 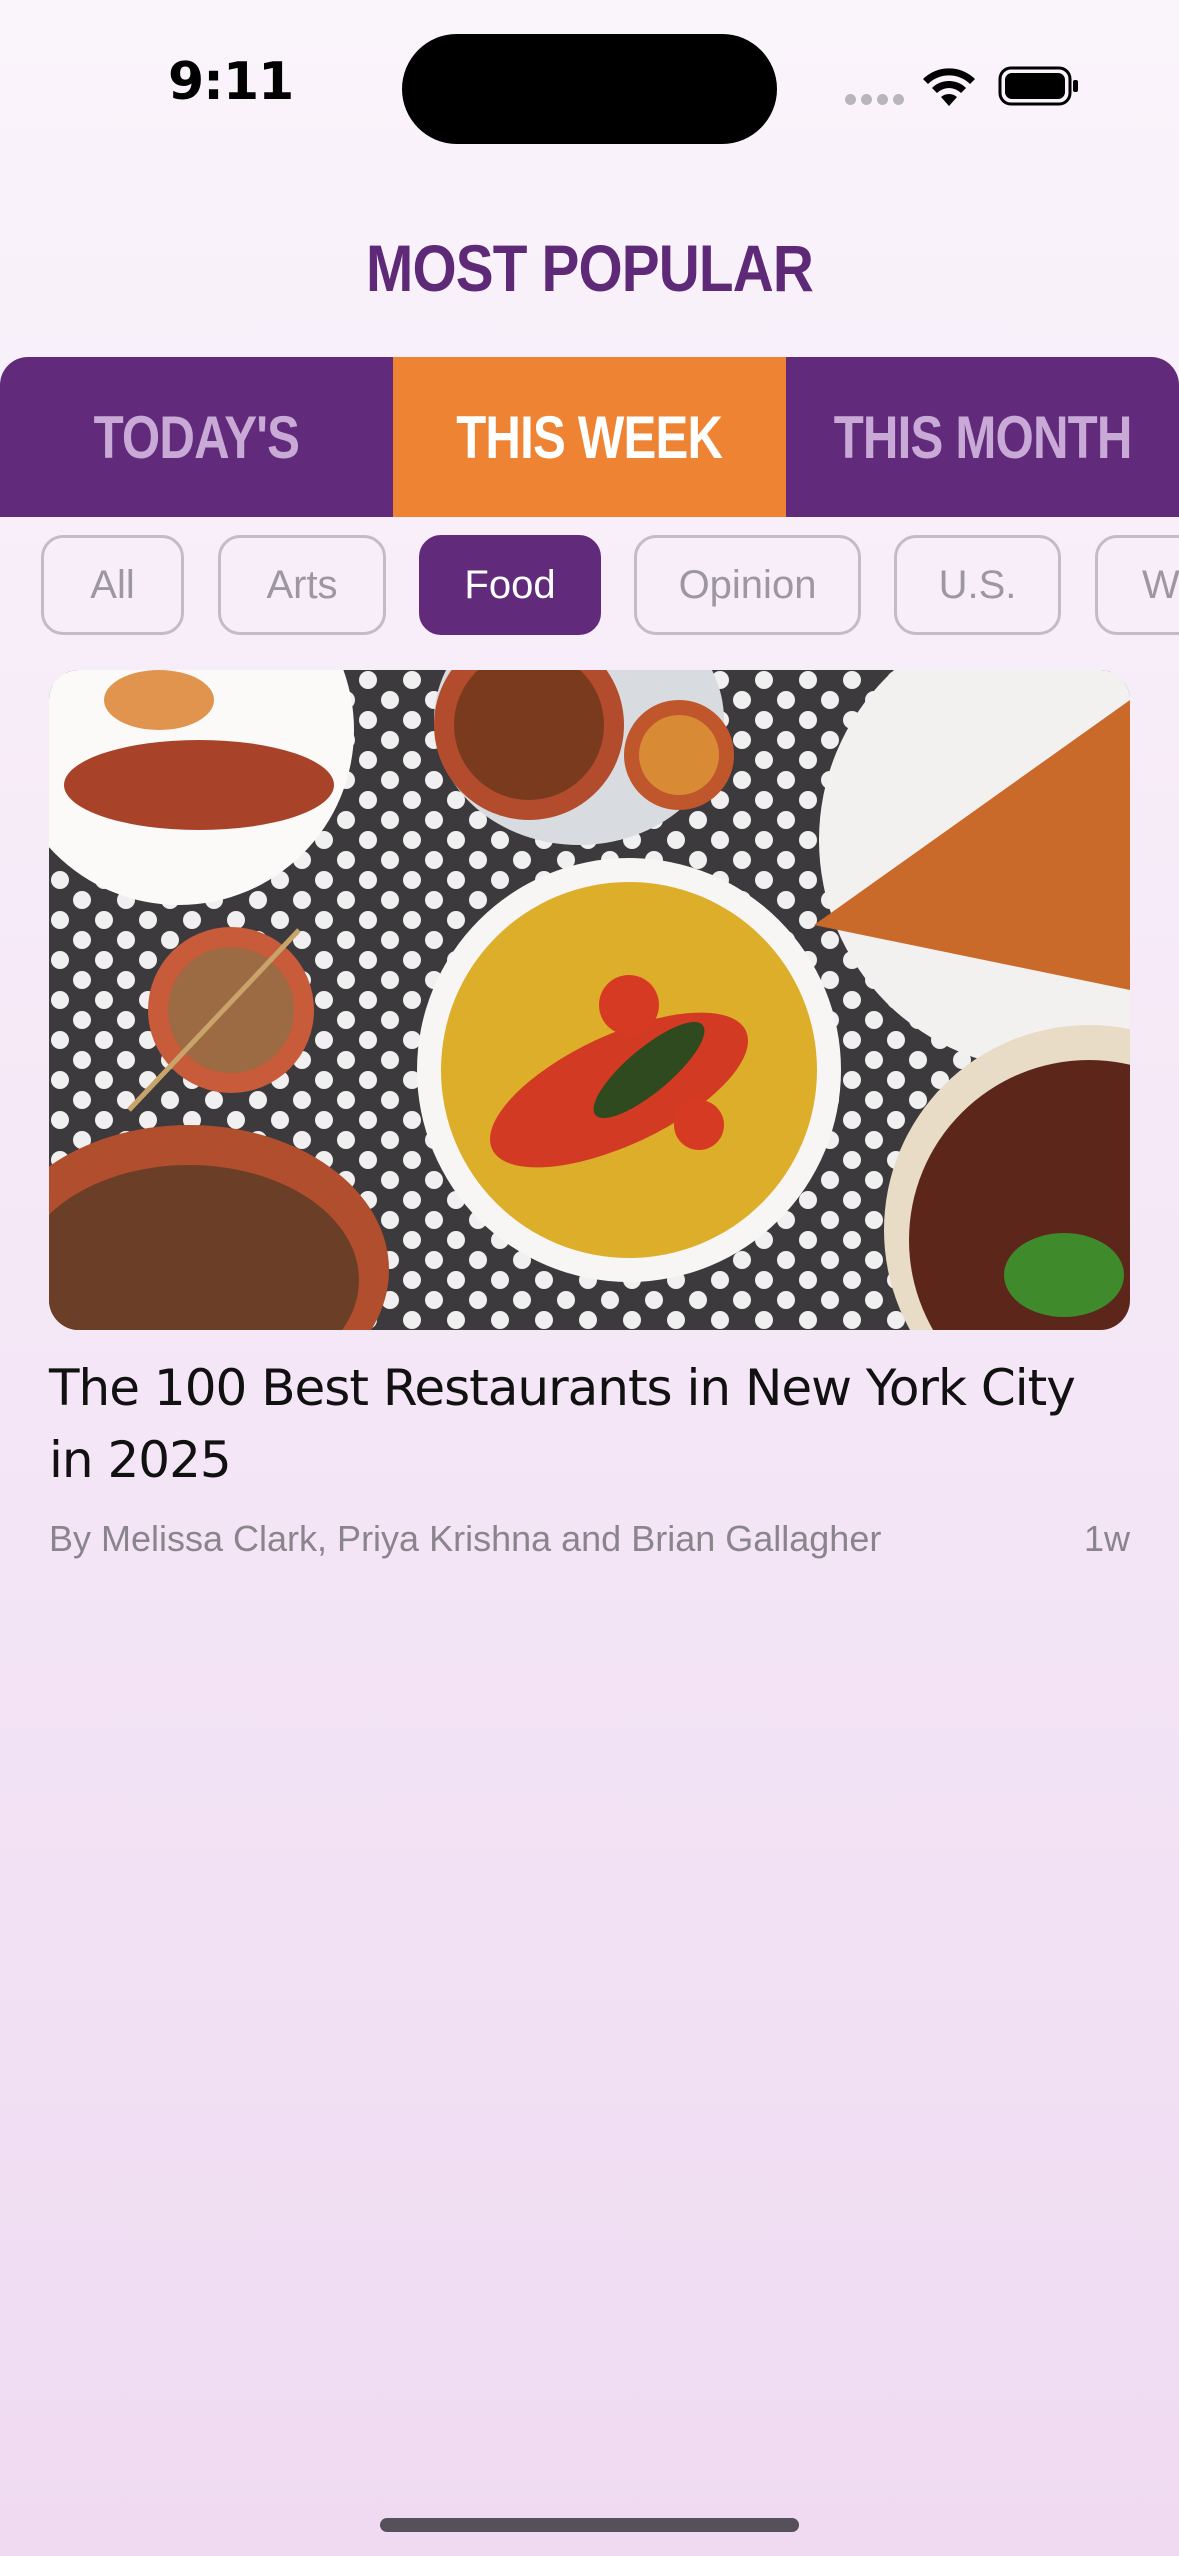 What do you see at coordinates (589, 2525) in the screenshot?
I see `home-indicator` at bounding box center [589, 2525].